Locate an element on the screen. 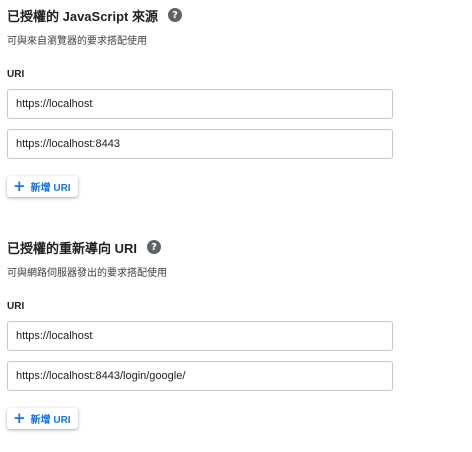 This screenshot has height=452, width=472. add-redirect-uri-button: + 新增 URI is located at coordinates (42, 418).